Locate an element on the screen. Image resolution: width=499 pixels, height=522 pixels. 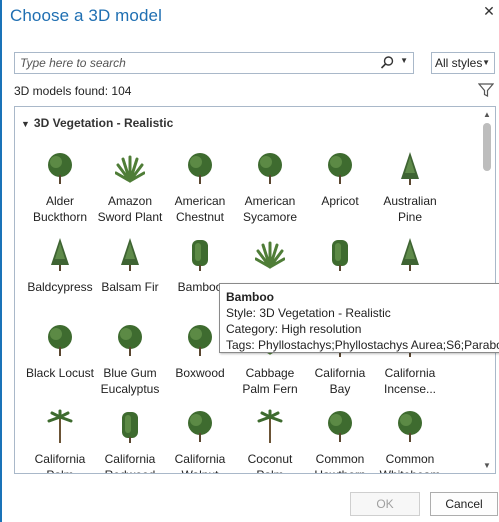
model-tile: California Redwood is located at coordinates (130, 439).